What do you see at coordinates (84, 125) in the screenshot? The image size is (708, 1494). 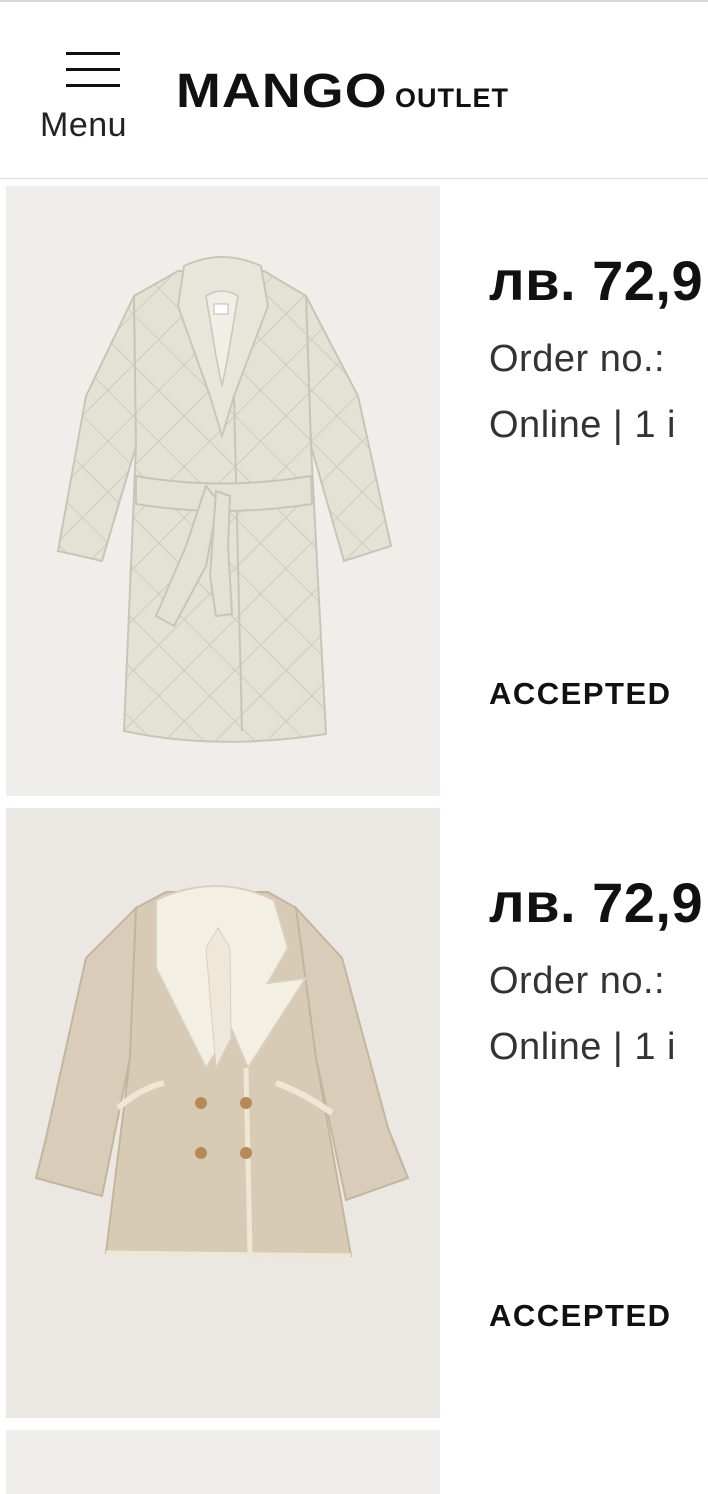 I see `menu-label: Menu` at bounding box center [84, 125].